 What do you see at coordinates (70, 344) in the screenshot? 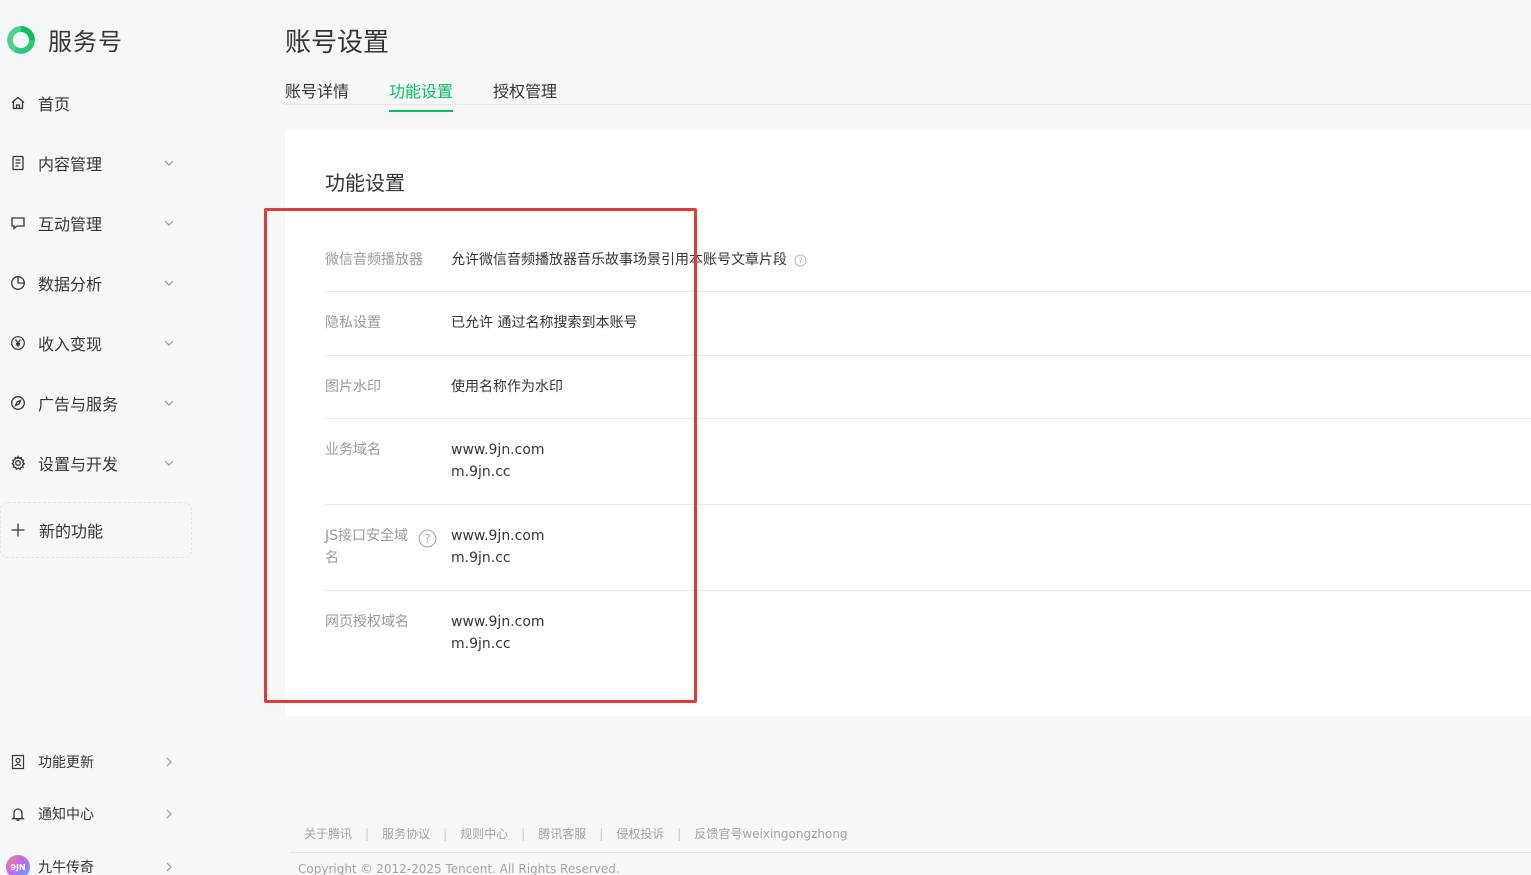
I see `sidebar-item-label: 收入变现` at bounding box center [70, 344].